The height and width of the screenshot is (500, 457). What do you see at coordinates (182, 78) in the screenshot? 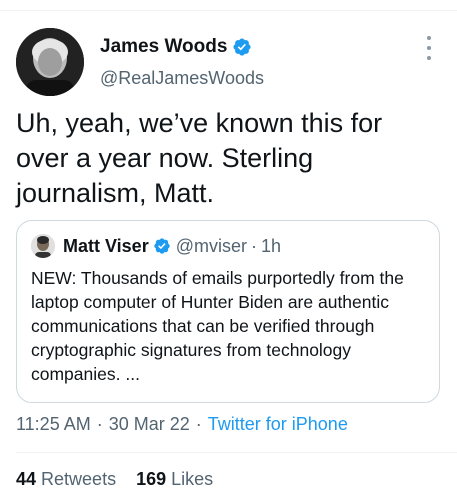
I see `author-handle: @RealJamesWoods` at bounding box center [182, 78].